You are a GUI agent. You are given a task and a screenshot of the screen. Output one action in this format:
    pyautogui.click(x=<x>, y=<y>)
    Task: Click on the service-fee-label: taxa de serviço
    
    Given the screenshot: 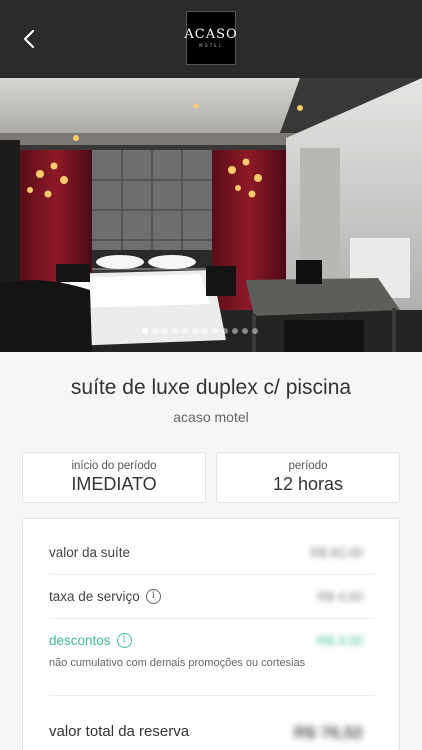 What is the action you would take?
    pyautogui.click(x=94, y=596)
    